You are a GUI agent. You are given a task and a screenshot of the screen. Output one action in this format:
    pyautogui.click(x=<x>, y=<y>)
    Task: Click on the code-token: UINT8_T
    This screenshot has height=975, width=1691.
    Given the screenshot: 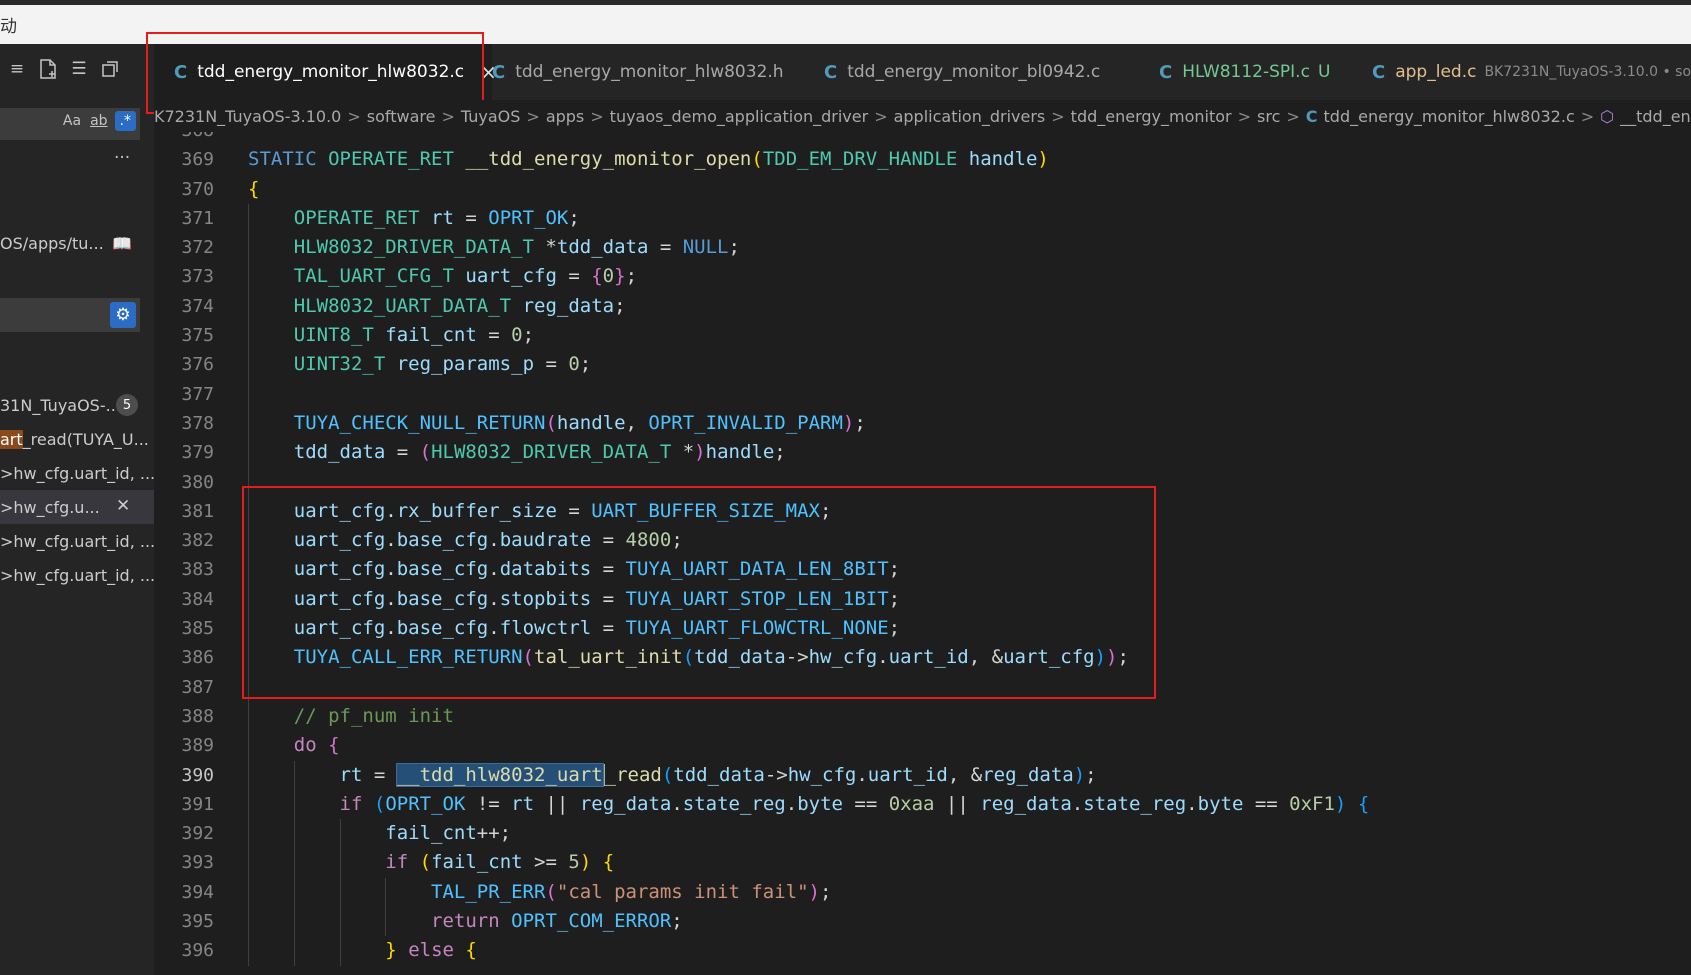 What is the action you would take?
    pyautogui.click(x=333, y=335)
    